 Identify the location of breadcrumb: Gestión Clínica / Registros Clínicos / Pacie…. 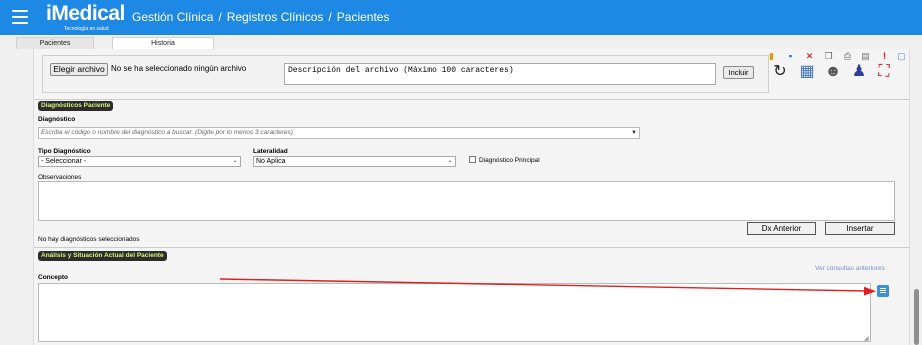
(260, 17).